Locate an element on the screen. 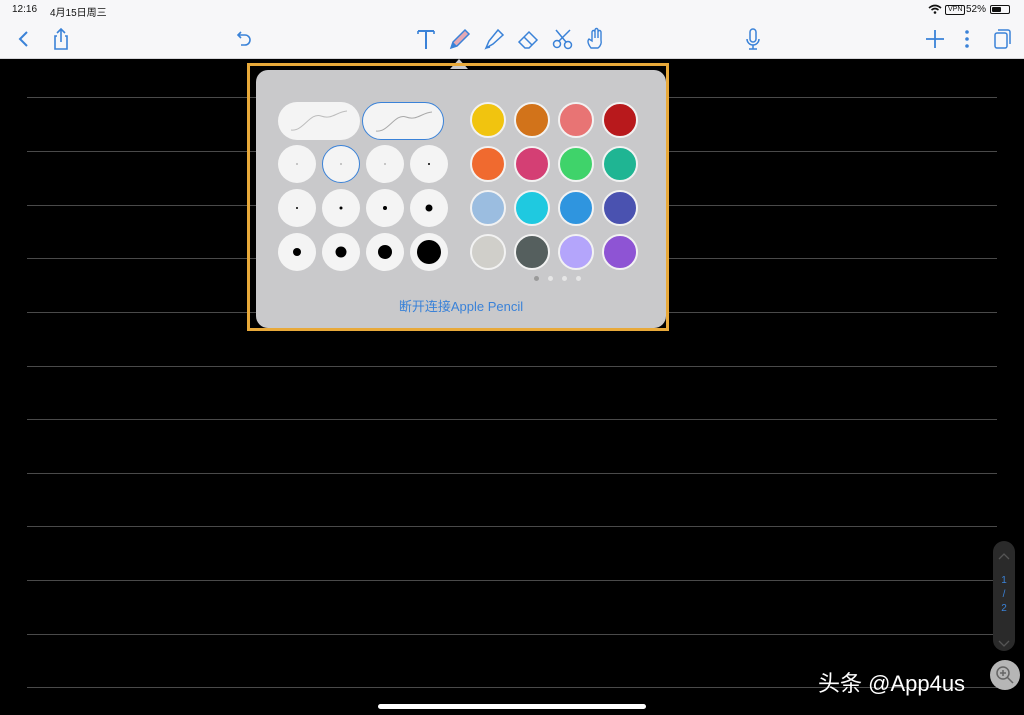 The height and width of the screenshot is (715, 1024). zoom-icon is located at coordinates (1005, 675).